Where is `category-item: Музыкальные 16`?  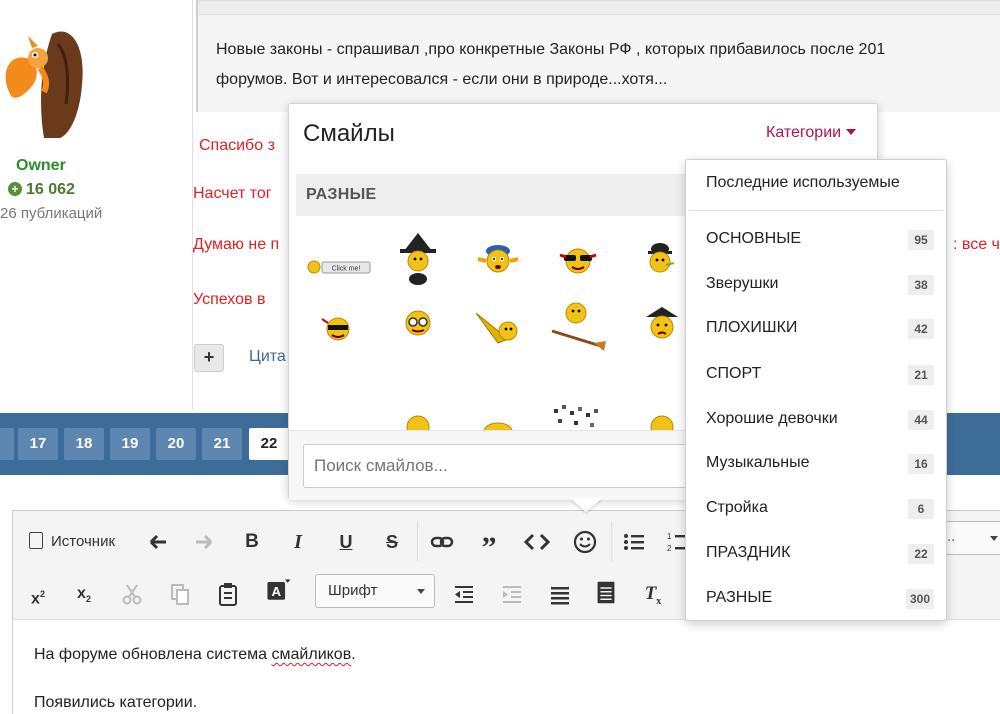 category-item: Музыкальные 16 is located at coordinates (817, 464).